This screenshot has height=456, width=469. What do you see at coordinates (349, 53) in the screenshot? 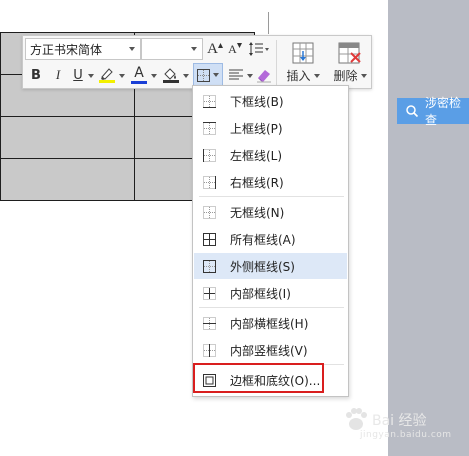
I see `delete-table-icon` at bounding box center [349, 53].